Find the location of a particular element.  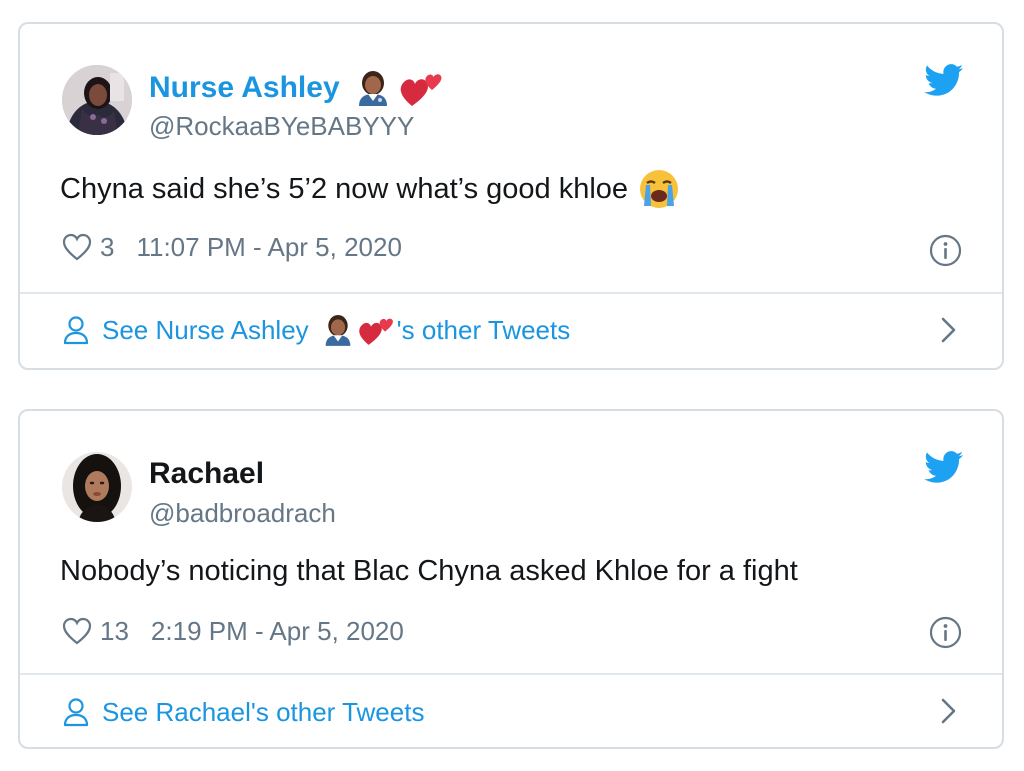

loudly-crying-face-emoji is located at coordinates (659, 189).